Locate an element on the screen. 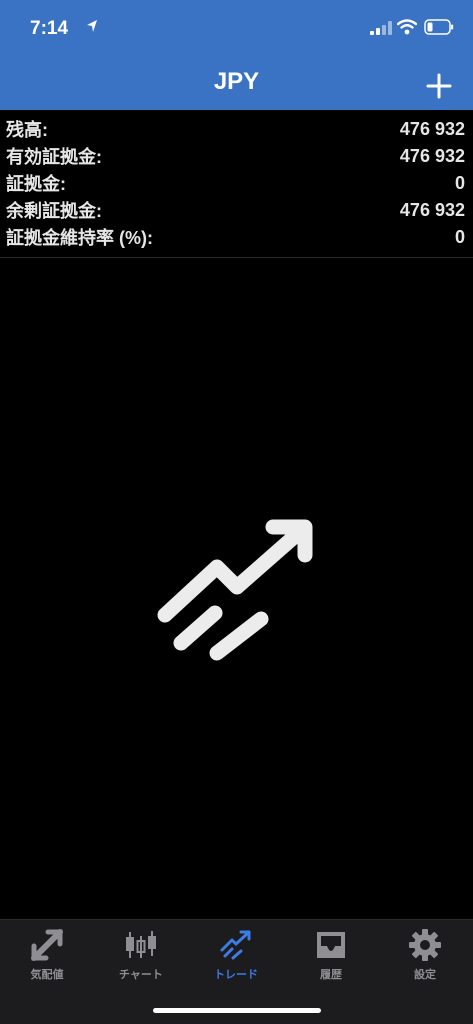 The height and width of the screenshot is (1024, 473). tab-trade: トレード is located at coordinates (236, 955).